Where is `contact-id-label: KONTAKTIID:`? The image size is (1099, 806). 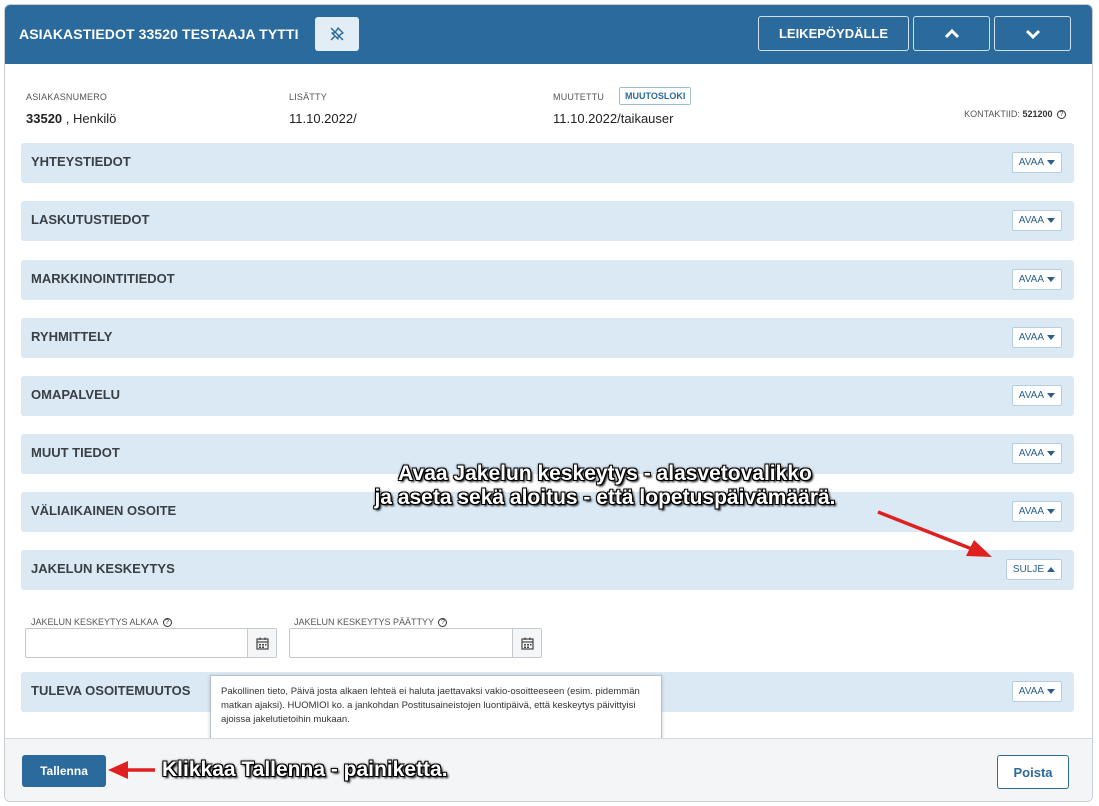 contact-id-label: KONTAKTIID: is located at coordinates (992, 114).